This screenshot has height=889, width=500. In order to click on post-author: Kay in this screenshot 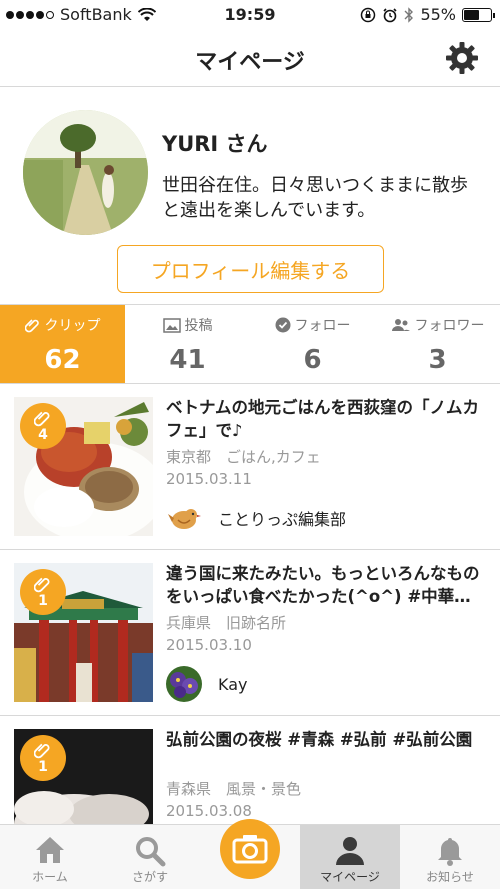, I will do `click(206, 684)`.